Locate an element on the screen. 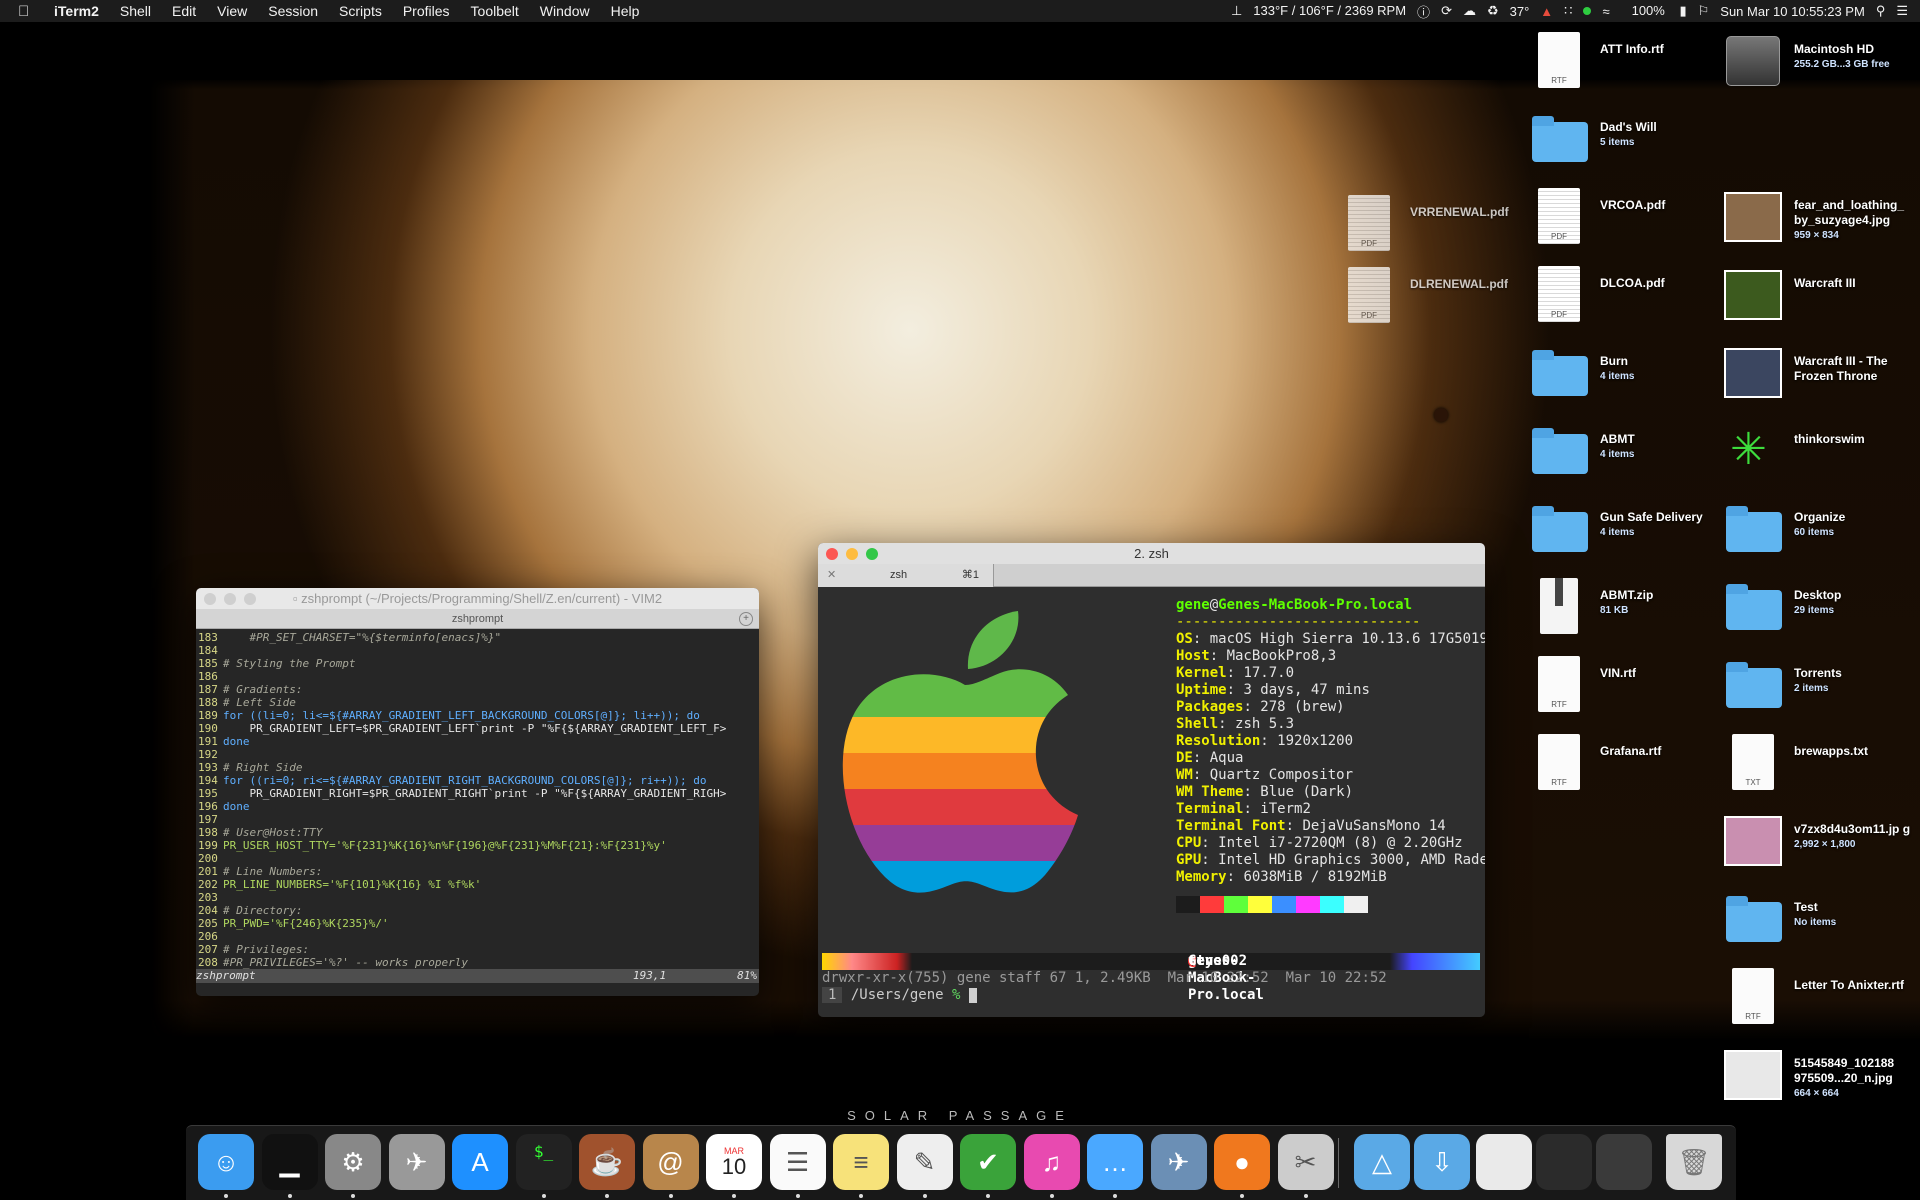 This screenshot has width=1920, height=1200. menu-shell: Shell is located at coordinates (135, 11).